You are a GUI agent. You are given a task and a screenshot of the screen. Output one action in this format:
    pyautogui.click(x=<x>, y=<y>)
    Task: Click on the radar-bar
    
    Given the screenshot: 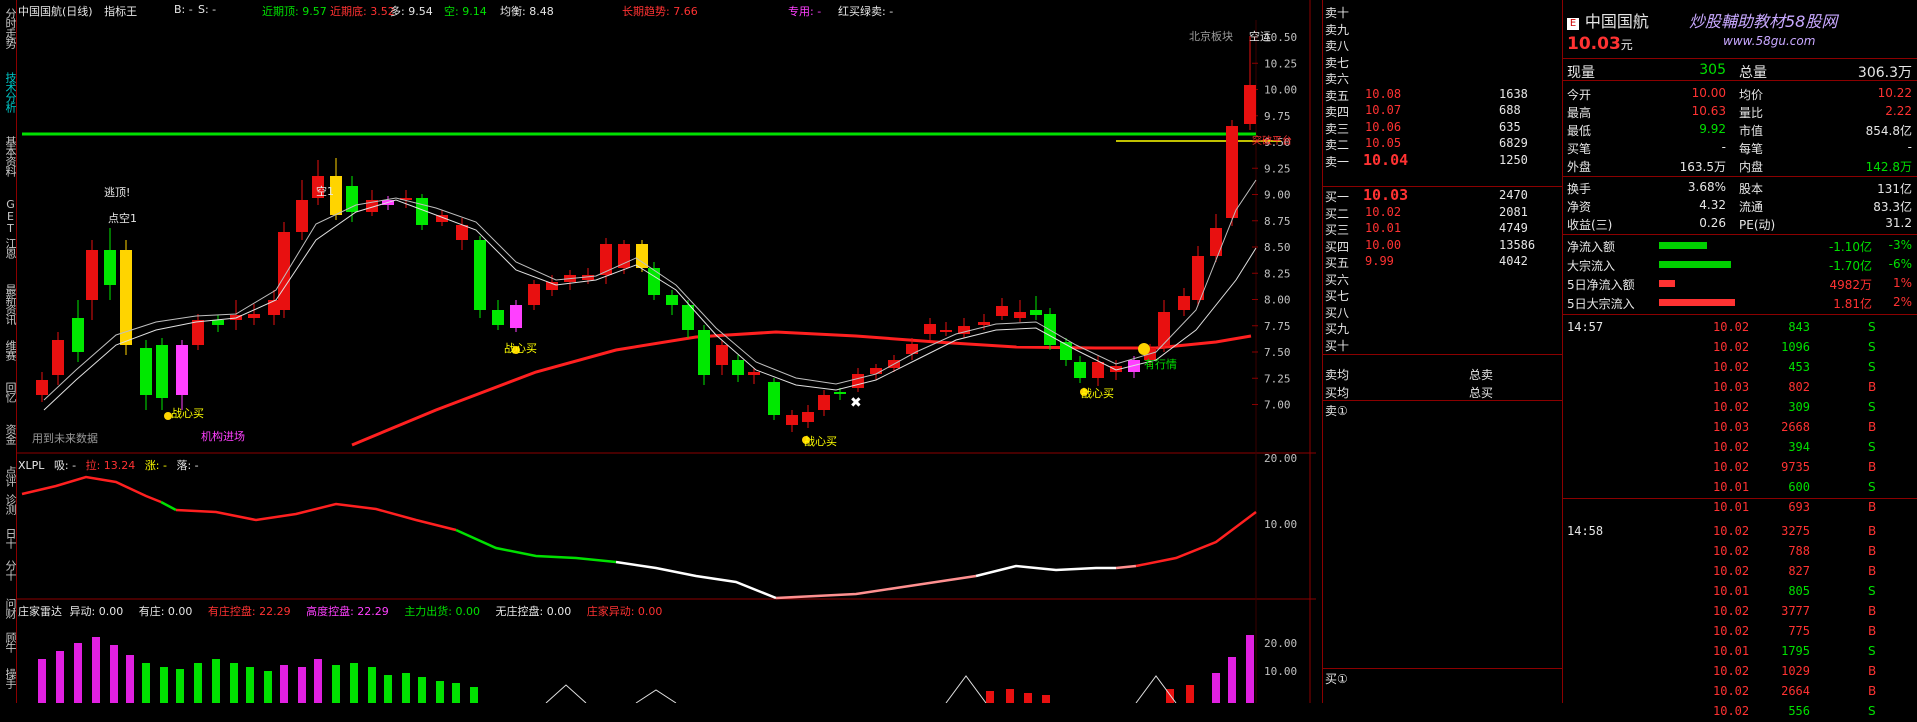 What is the action you would take?
    pyautogui.click(x=372, y=685)
    